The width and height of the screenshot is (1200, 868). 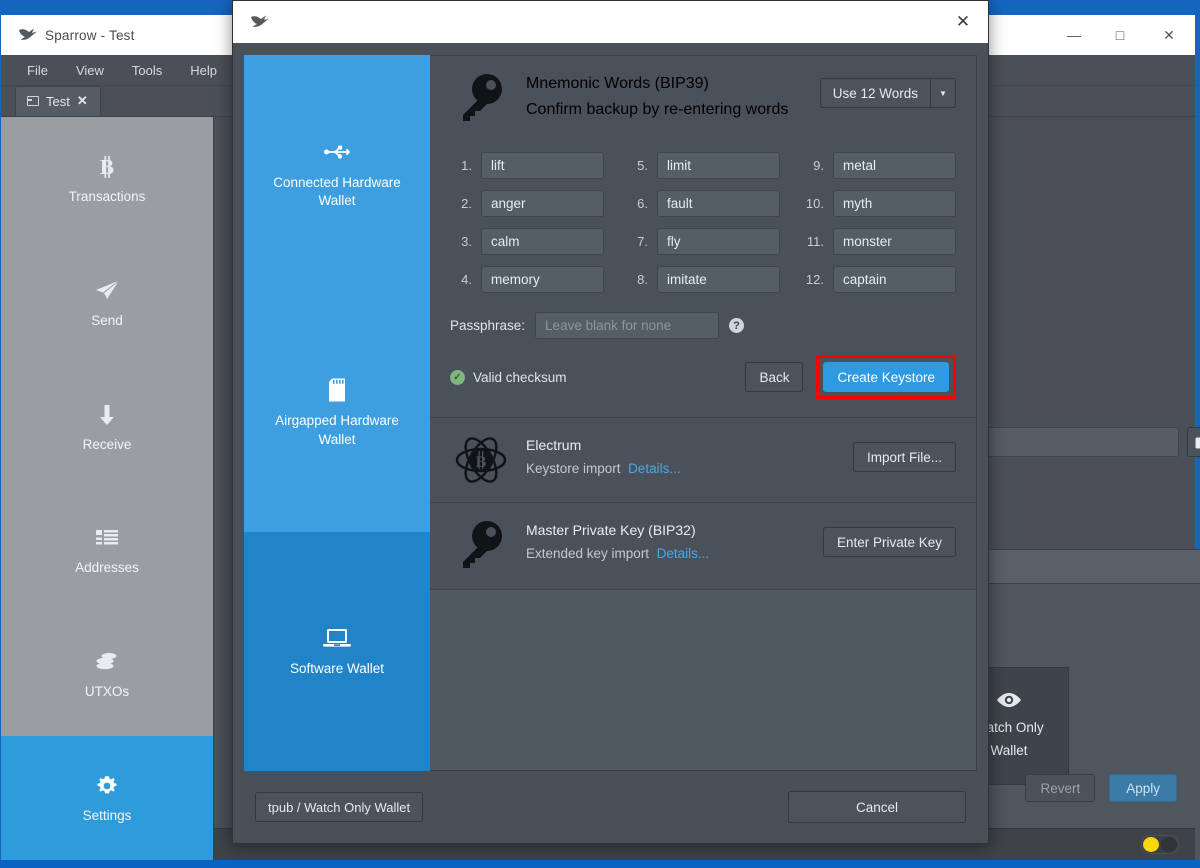 I want to click on usb-icon, so click(x=337, y=152).